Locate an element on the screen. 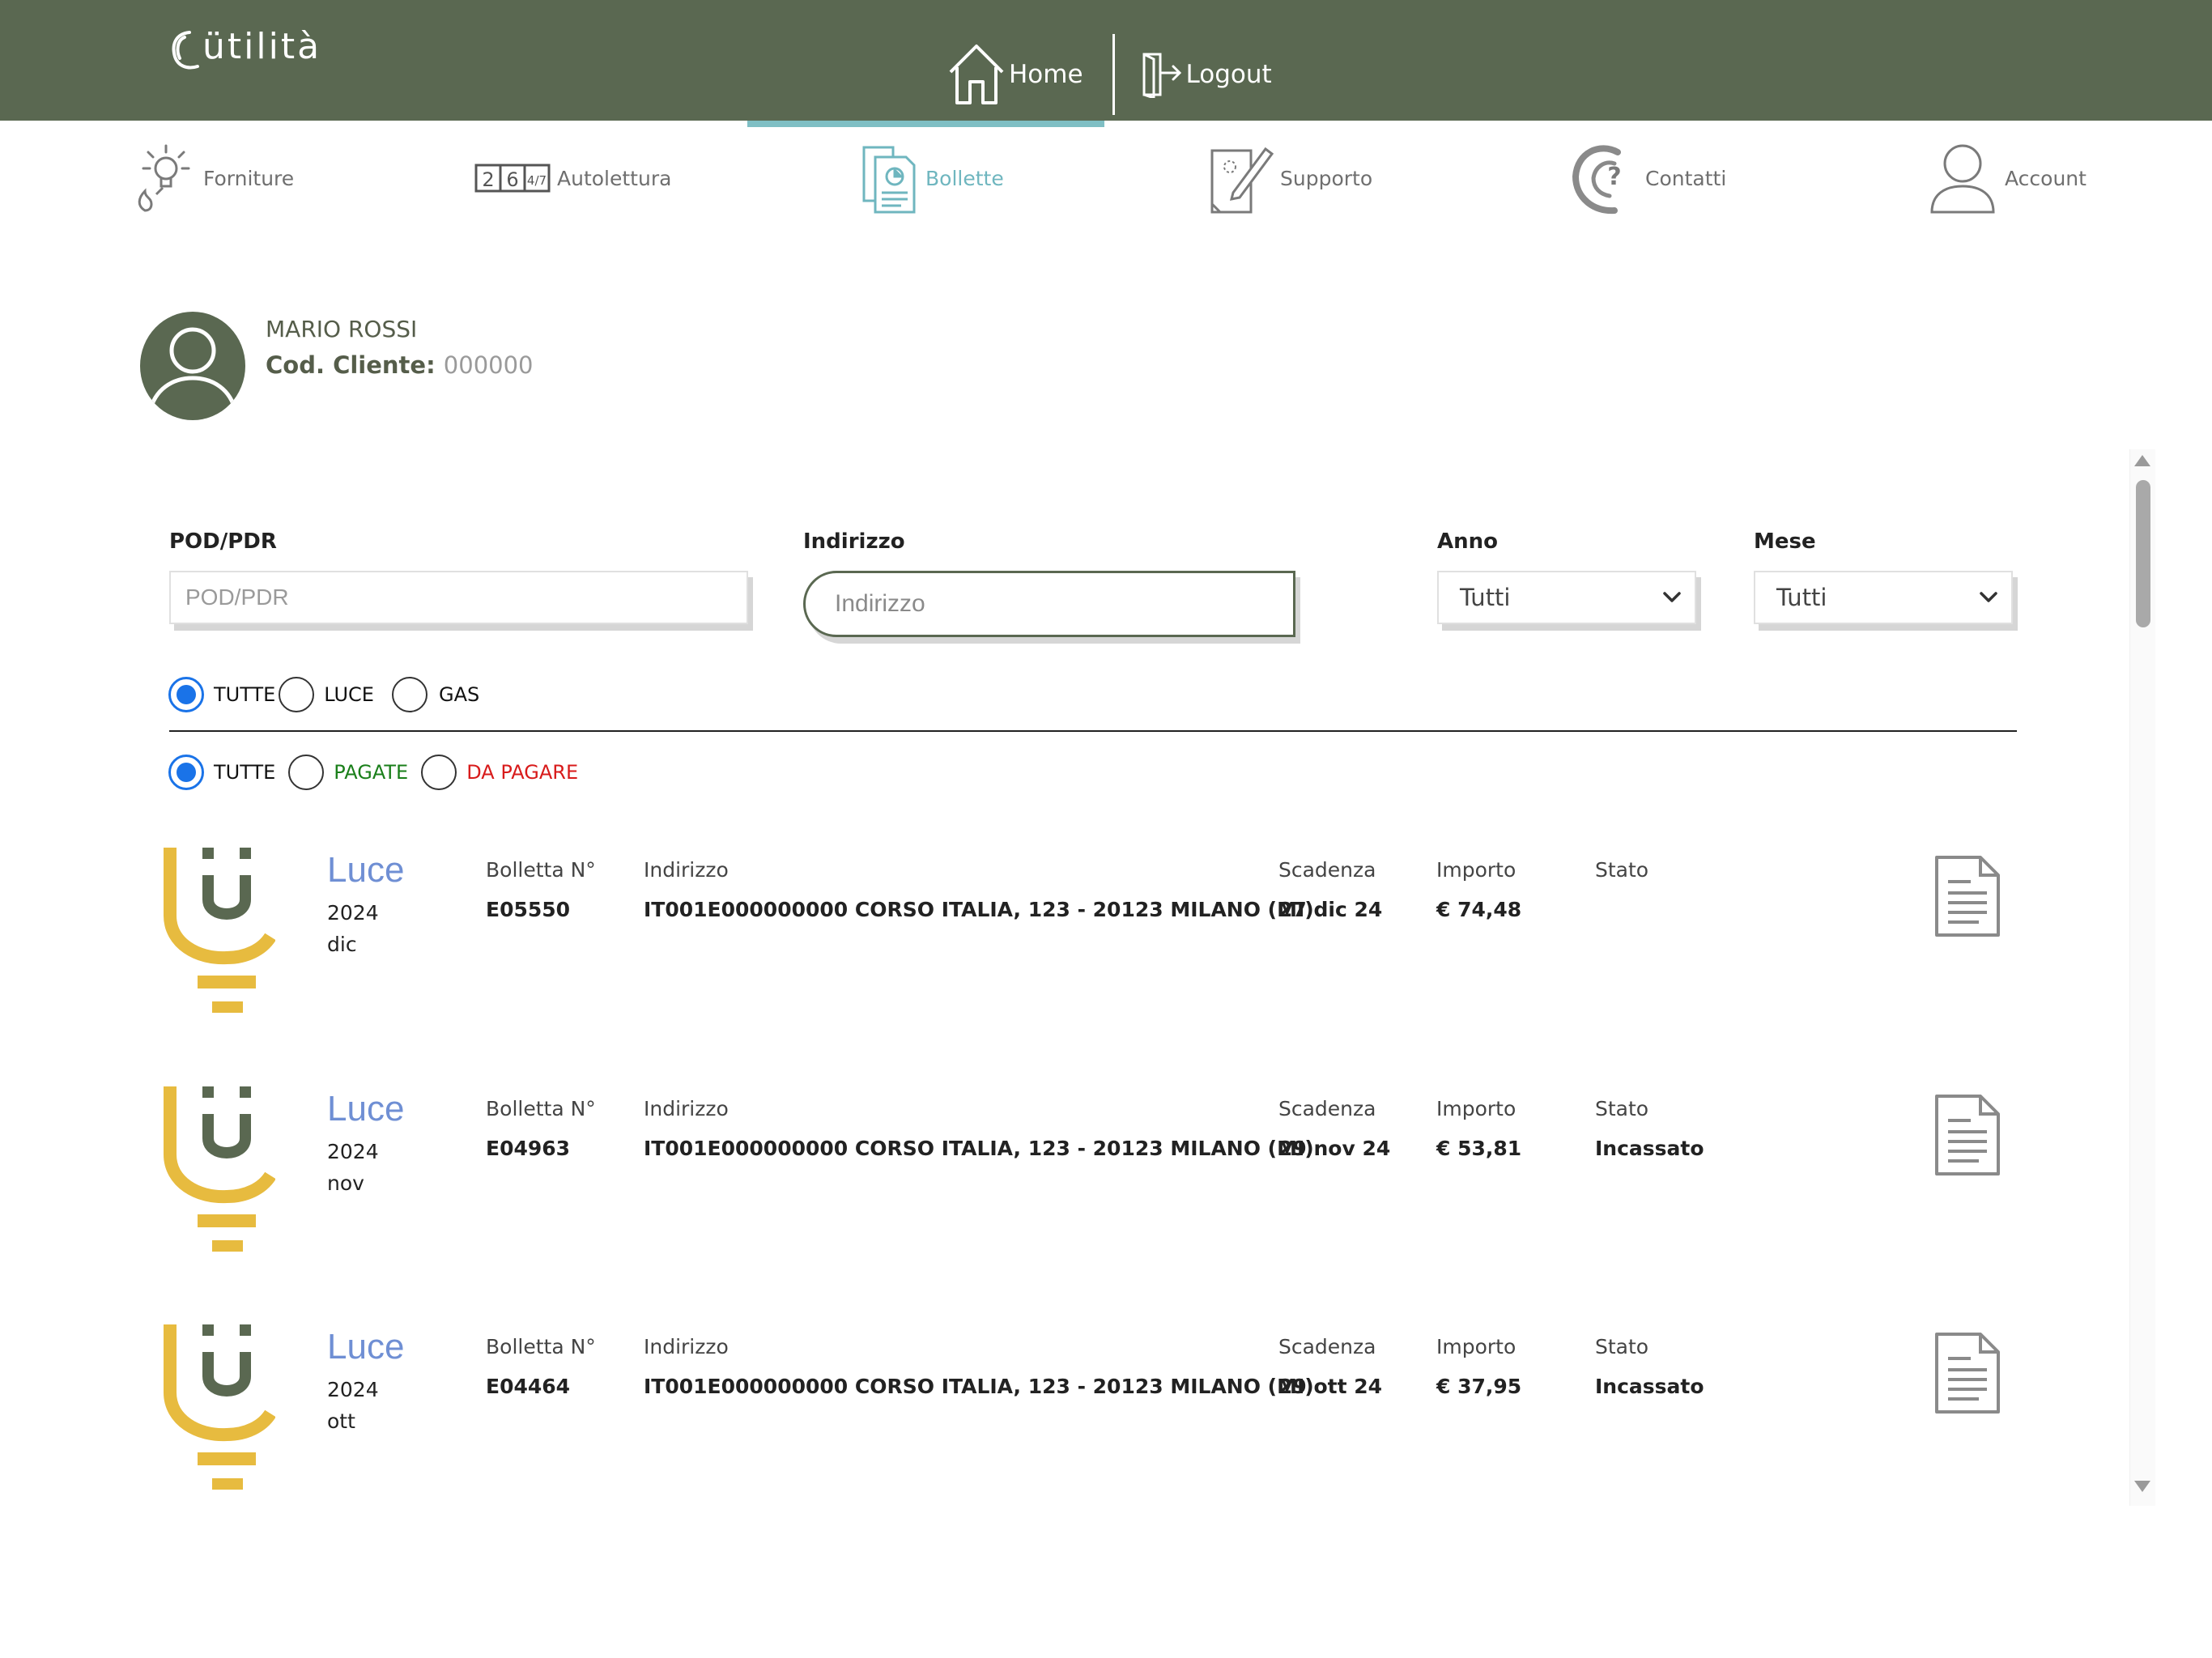 Image resolution: width=2212 pixels, height=1658 pixels. bill-month: ott is located at coordinates (341, 1421).